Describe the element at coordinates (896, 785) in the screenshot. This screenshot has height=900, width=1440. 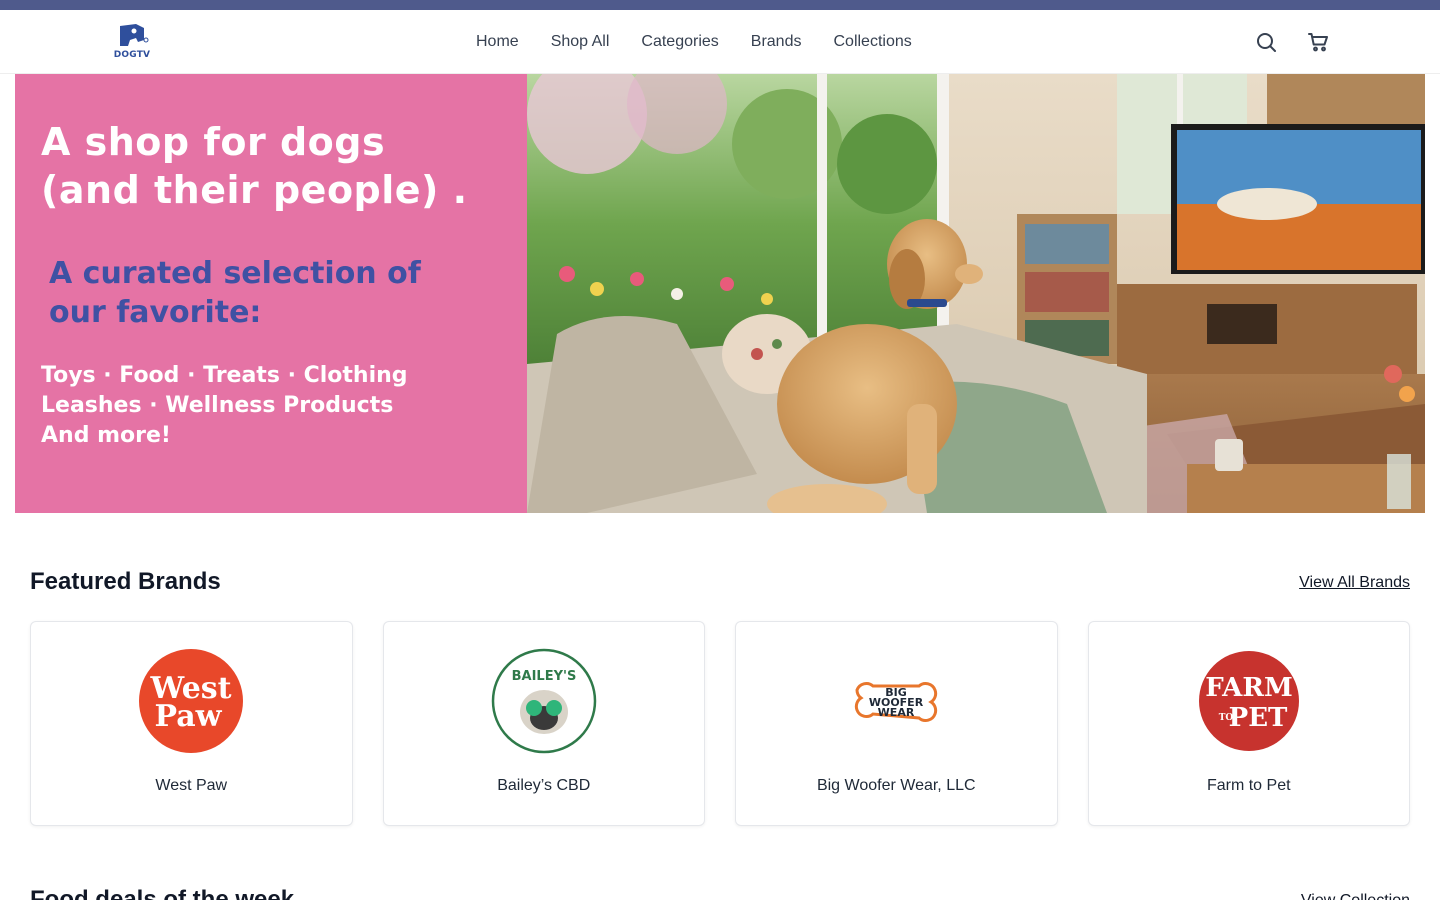
I see `brand-name: Big Woofer Wear, LLC` at that location.